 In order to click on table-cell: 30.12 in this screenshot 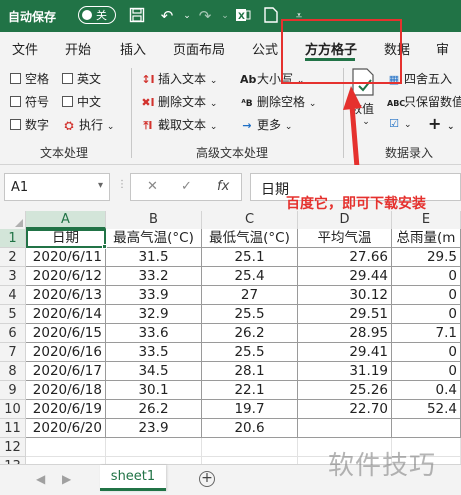, I will do `click(345, 295)`.